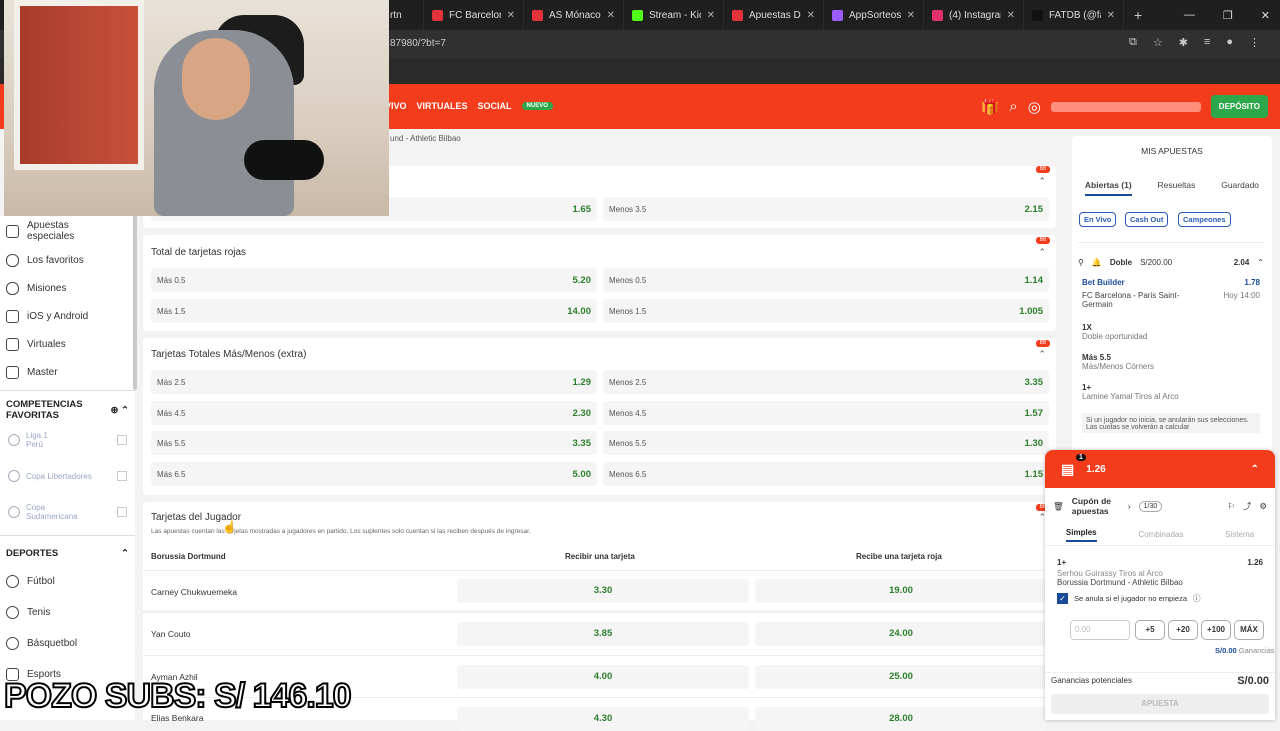 Image resolution: width=1280 pixels, height=731 pixels. Describe the element at coordinates (603, 634) in the screenshot. I see `odds-button: 3.85` at that location.